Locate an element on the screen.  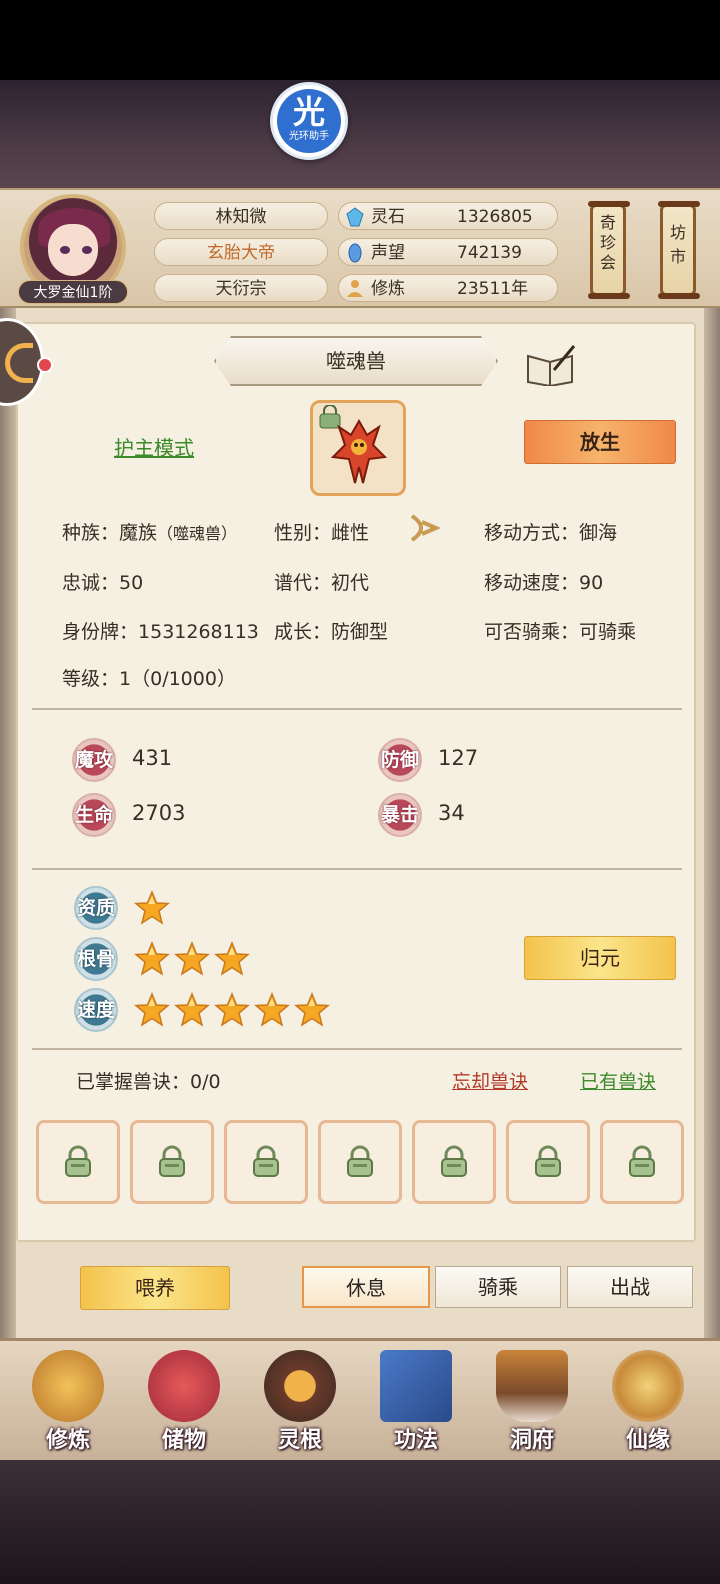
return-origin-button: 归元 is located at coordinates (600, 958).